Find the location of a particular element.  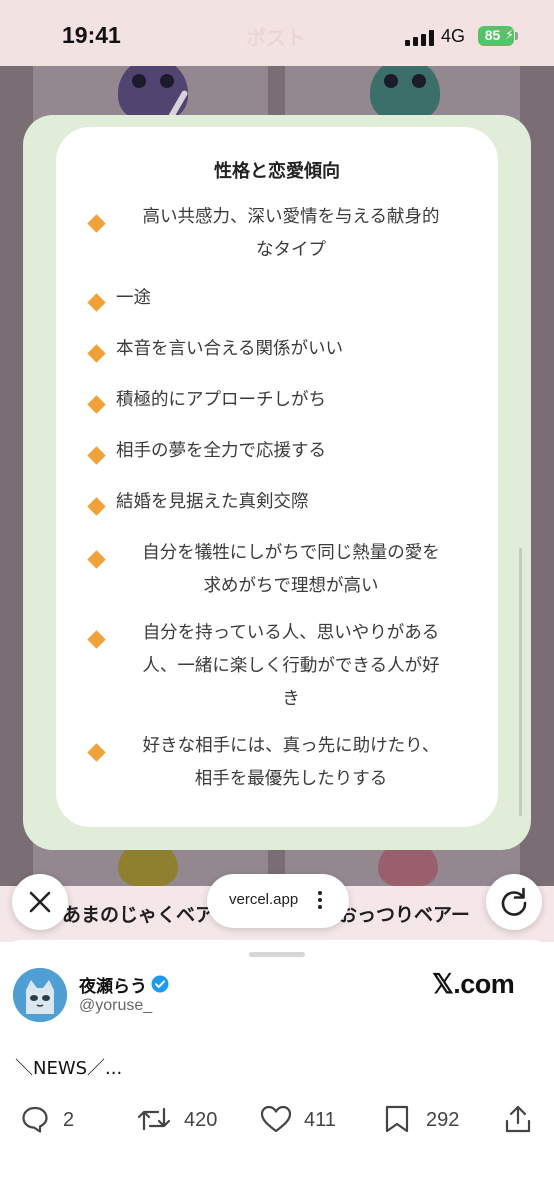

close-button is located at coordinates (40, 902).